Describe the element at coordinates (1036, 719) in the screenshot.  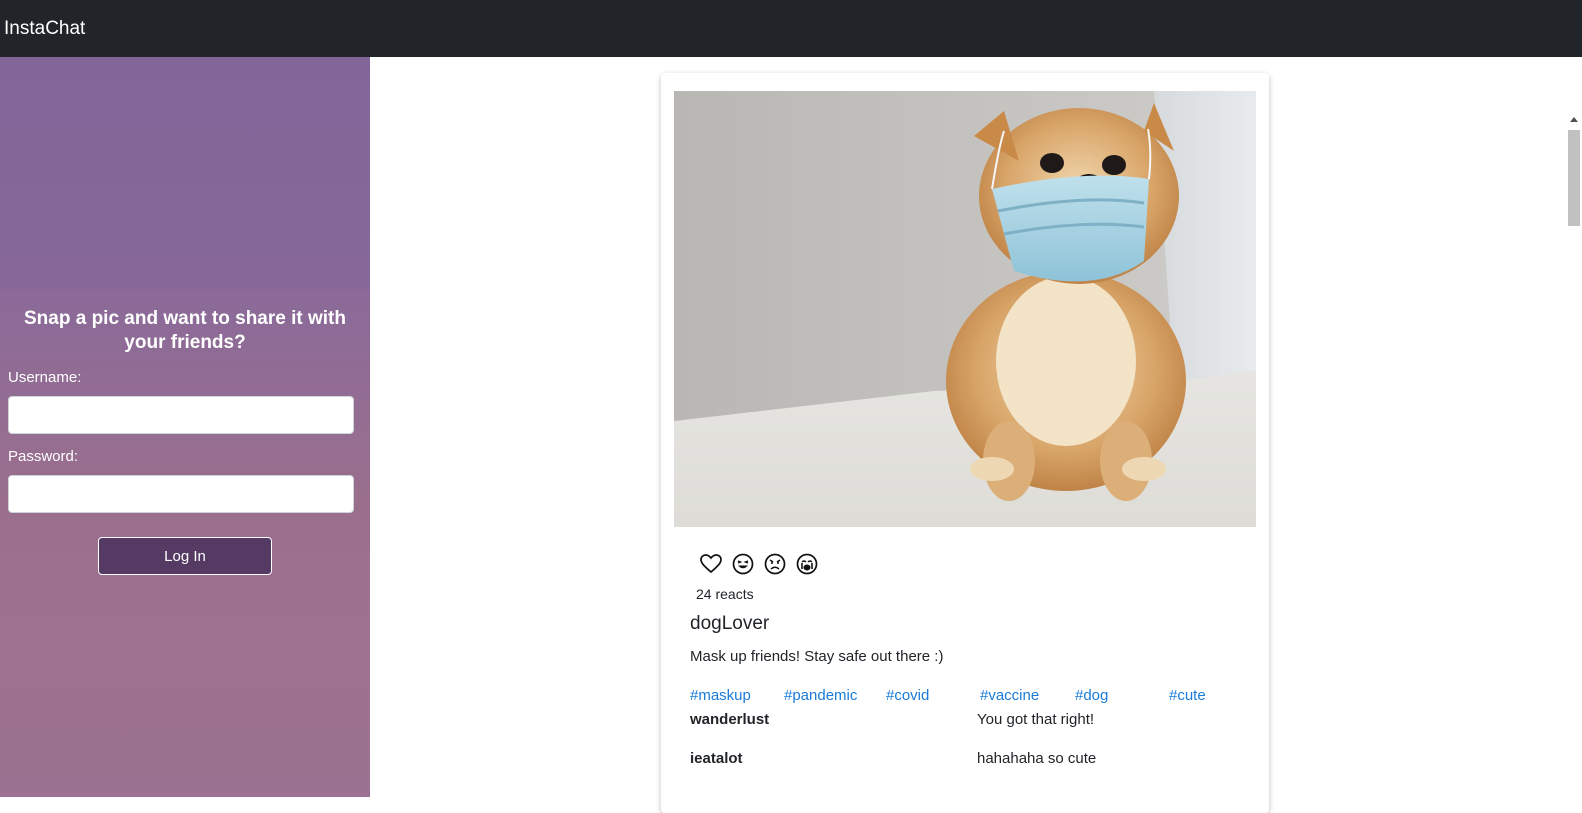
I see `comment-text: You got that right!` at that location.